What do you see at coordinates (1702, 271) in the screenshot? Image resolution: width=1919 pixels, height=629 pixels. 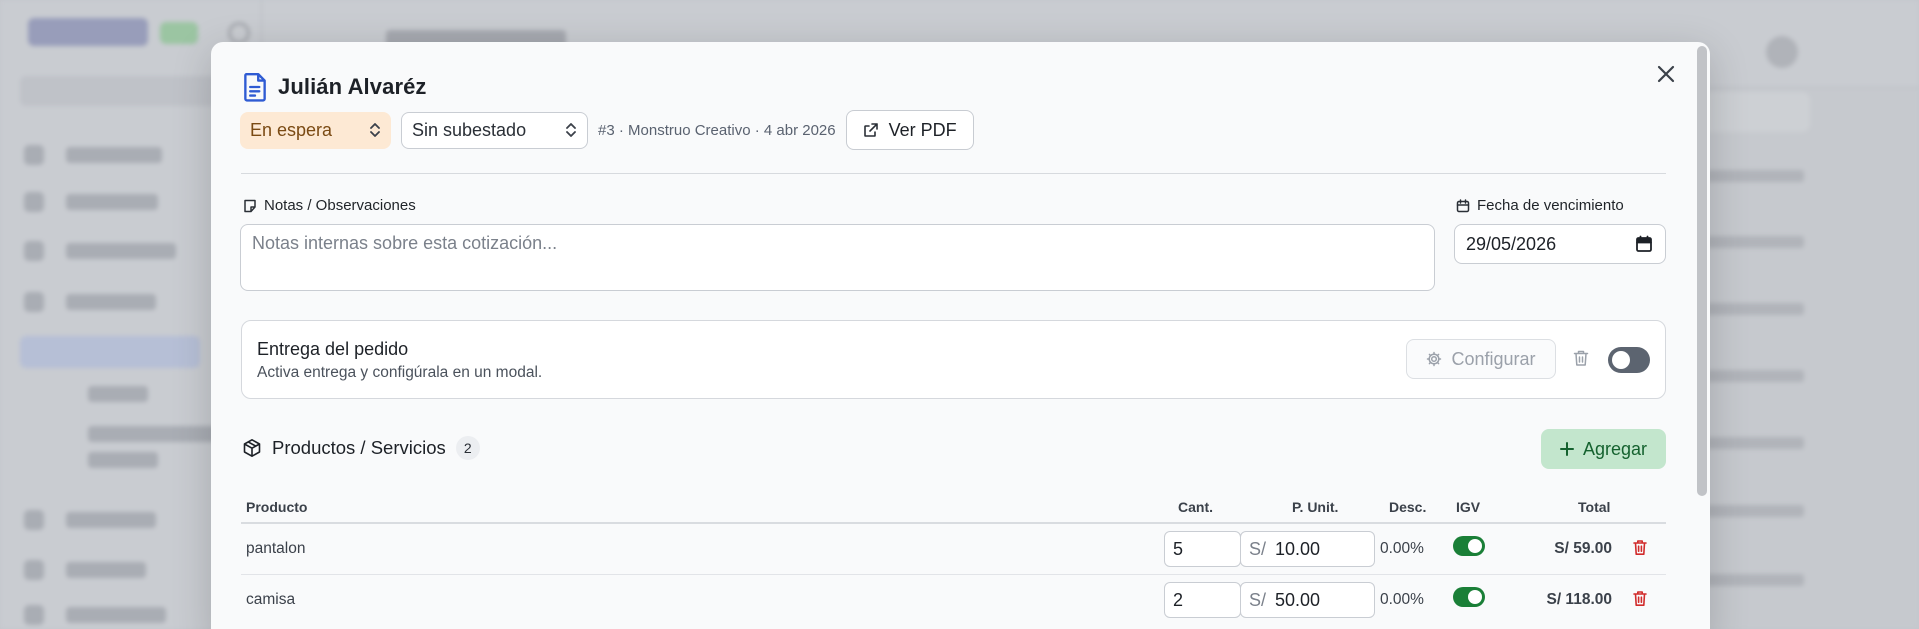 I see `modal-scrollbar` at bounding box center [1702, 271].